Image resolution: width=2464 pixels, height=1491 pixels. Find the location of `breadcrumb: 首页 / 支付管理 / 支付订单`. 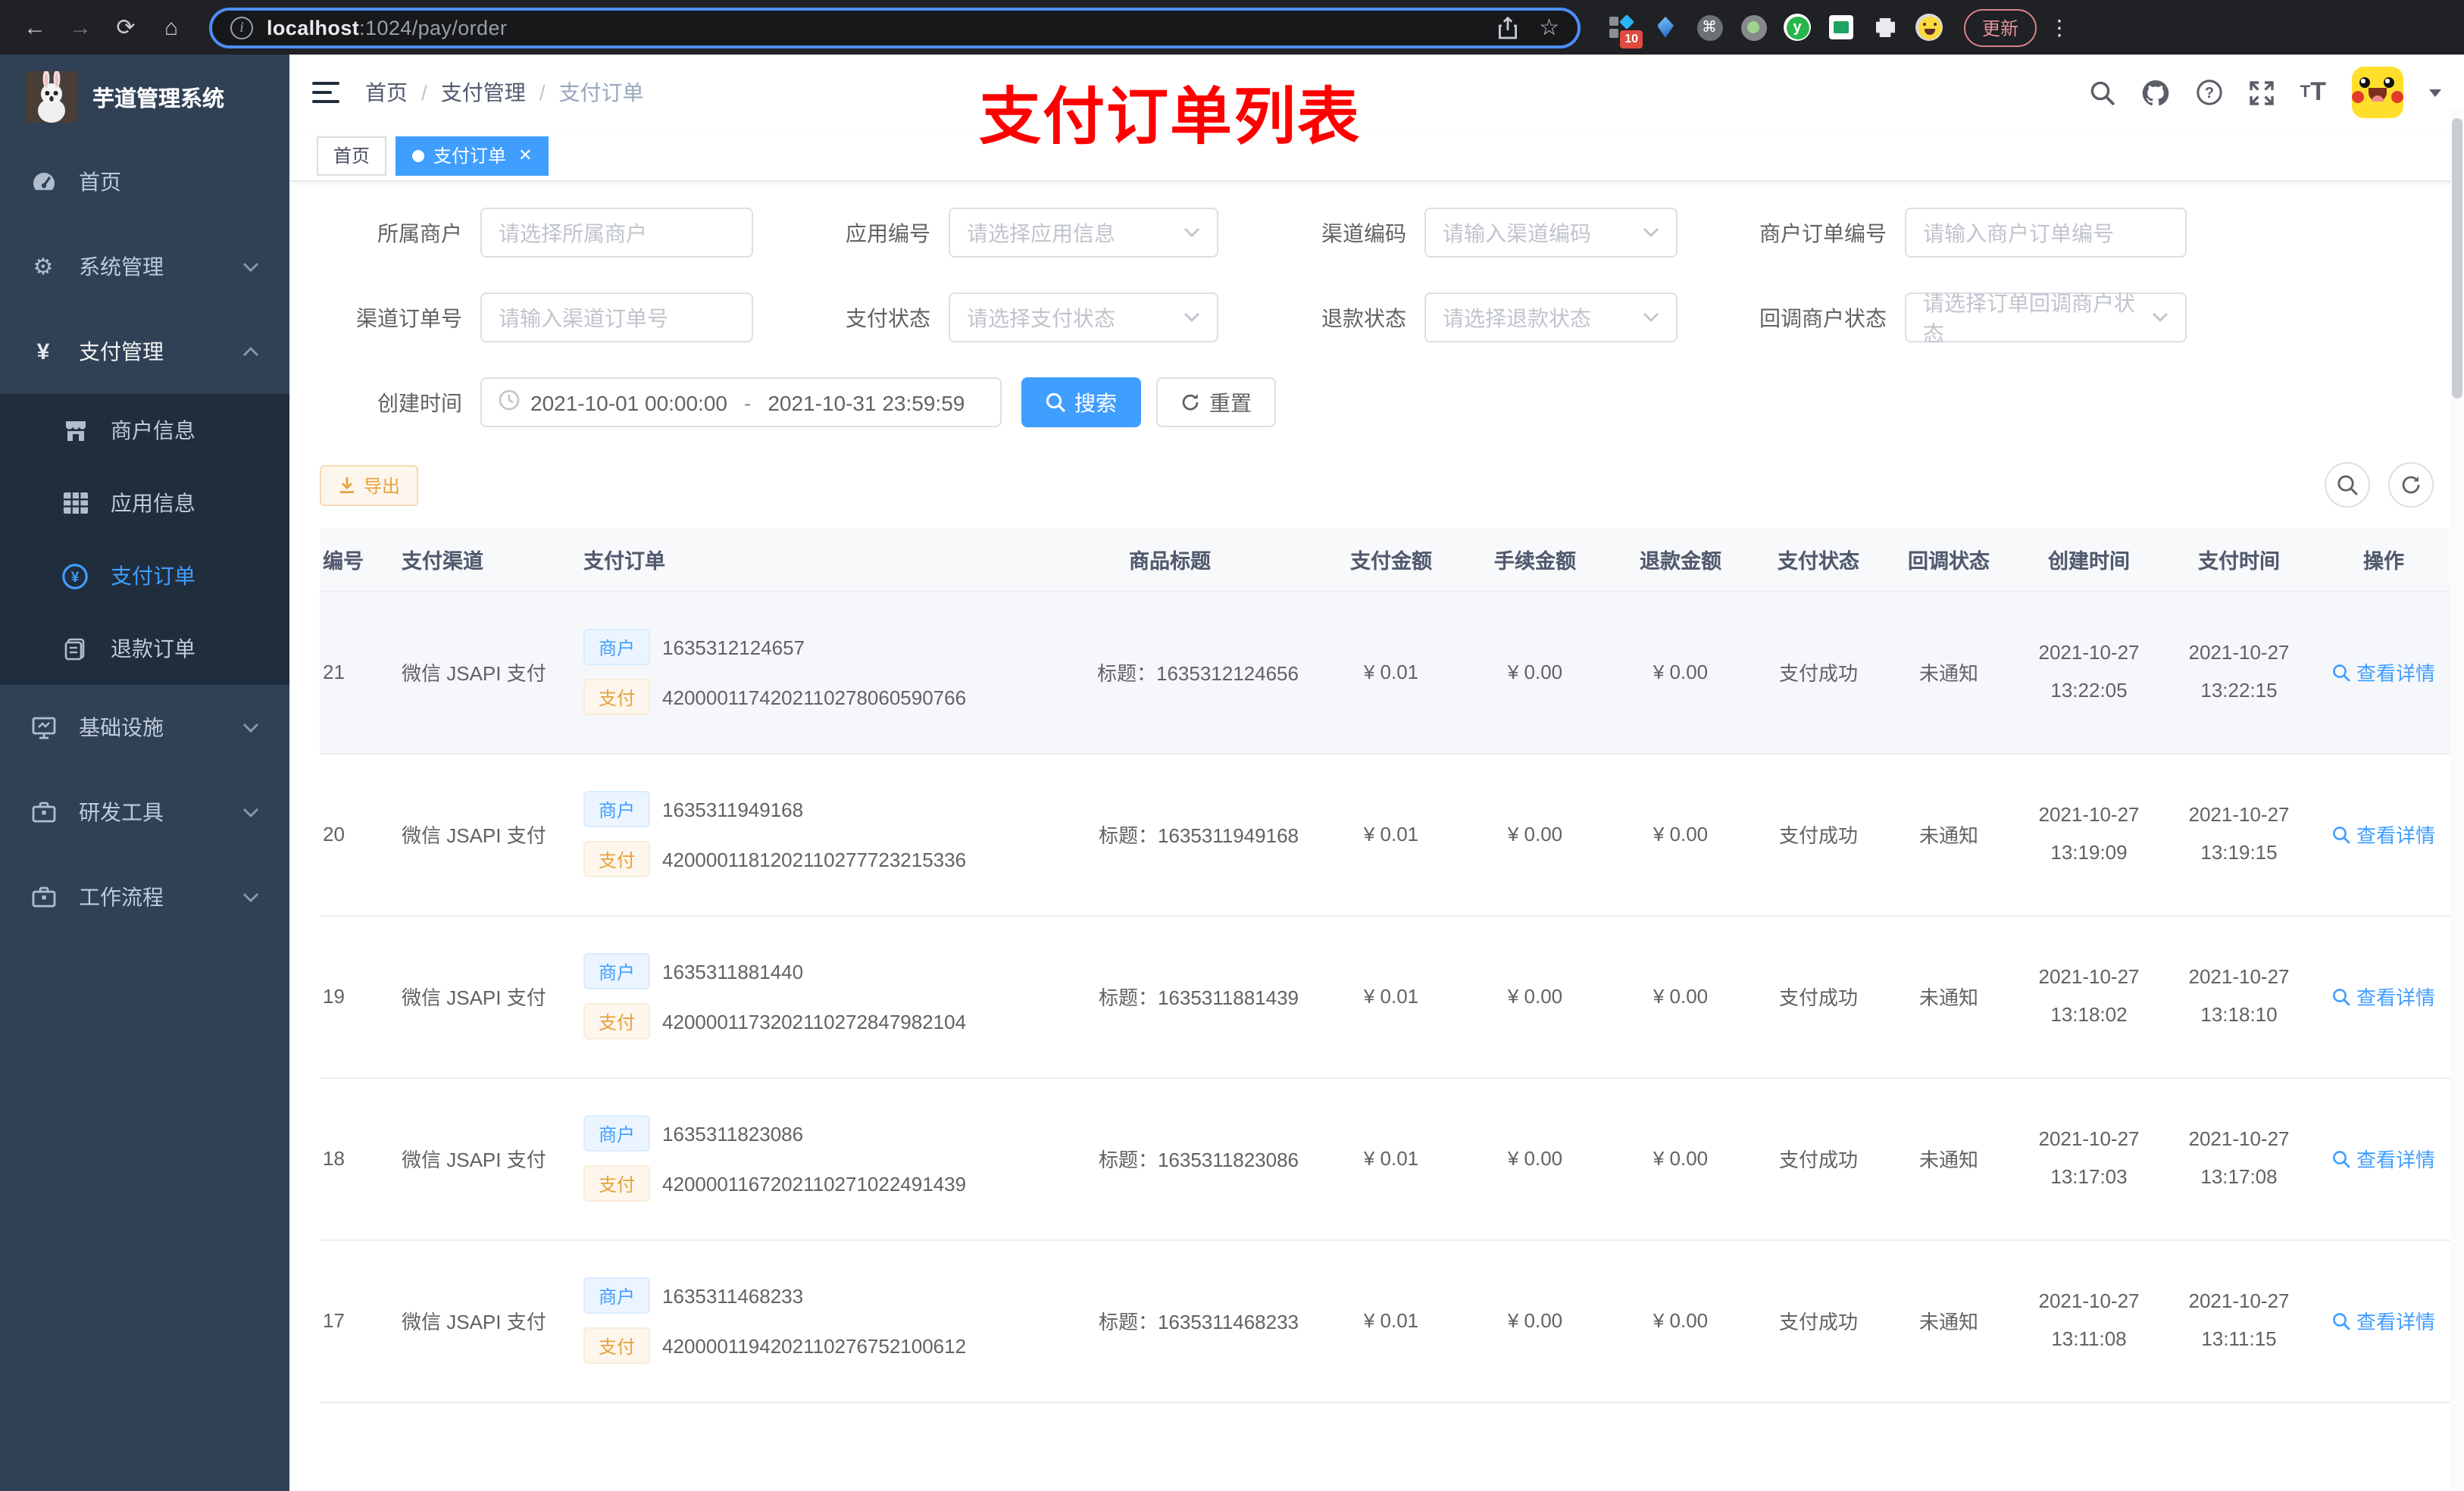

breadcrumb: 首页 / 支付管理 / 支付订单 is located at coordinates (504, 92).